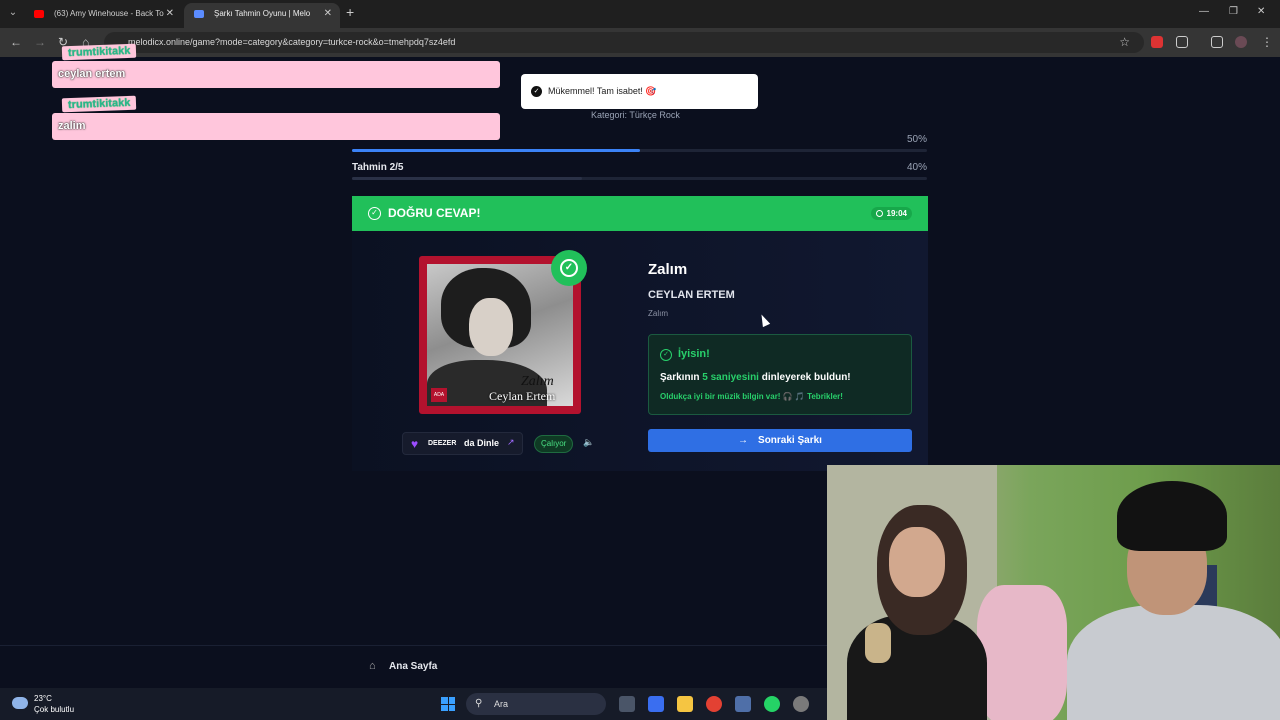 Image resolution: width=1280 pixels, height=720 pixels. I want to click on deezer-listen-button: ♥ DEEZER da Dinle ↗, so click(462, 443).